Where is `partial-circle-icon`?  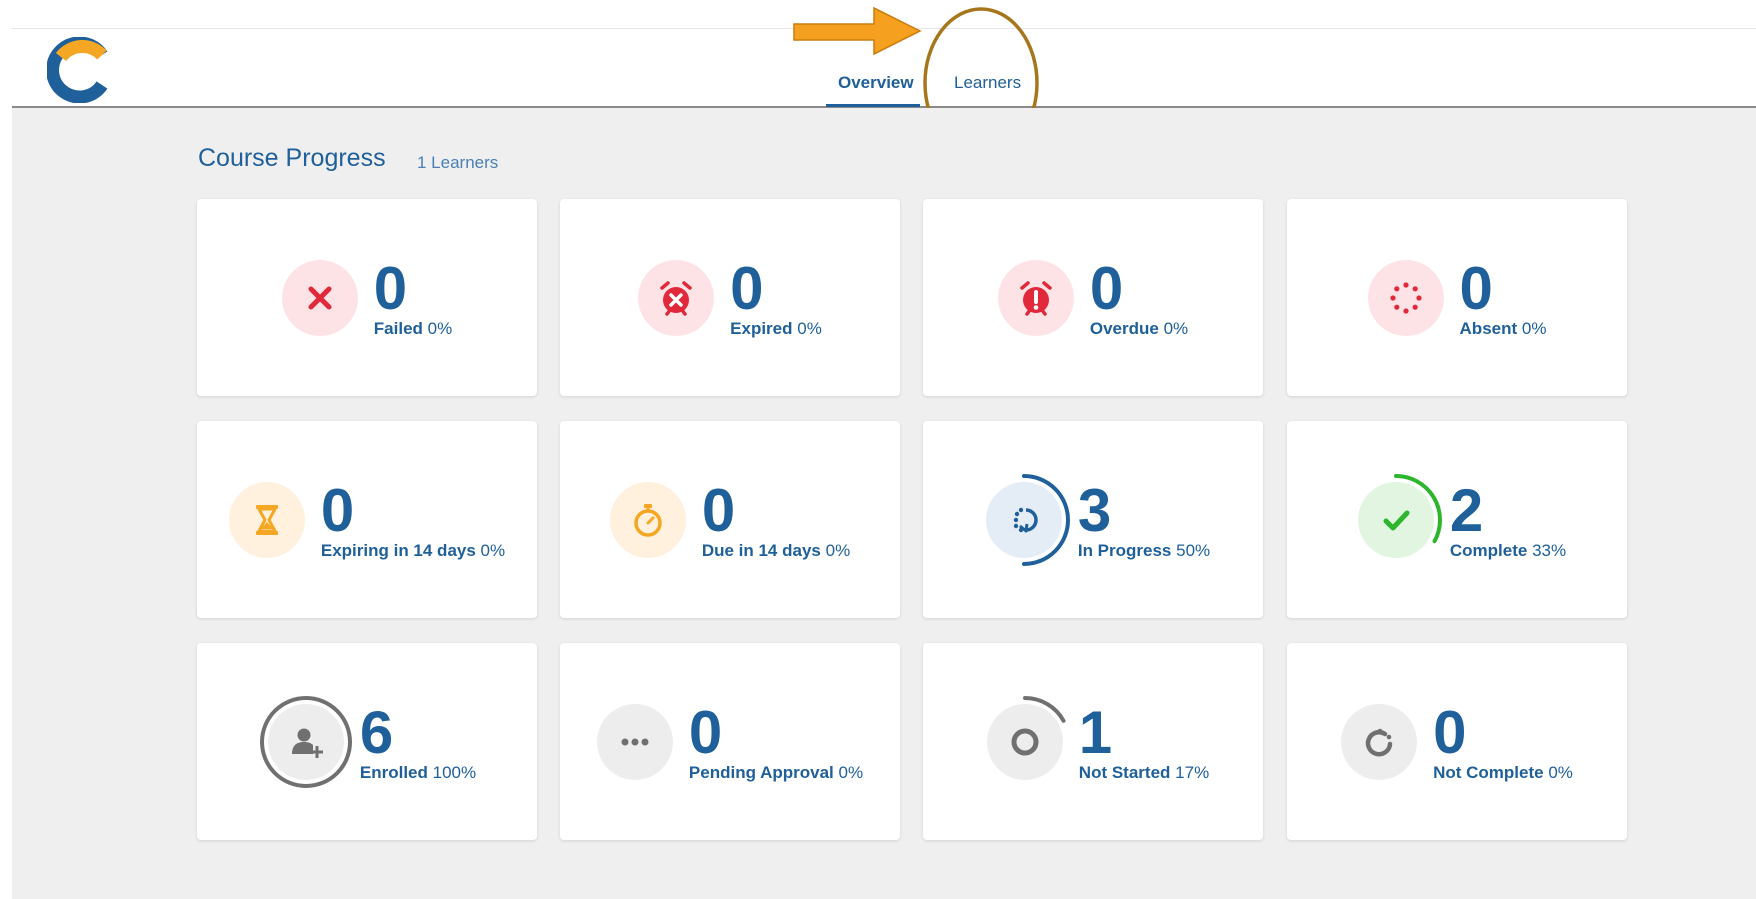
partial-circle-icon is located at coordinates (1379, 741).